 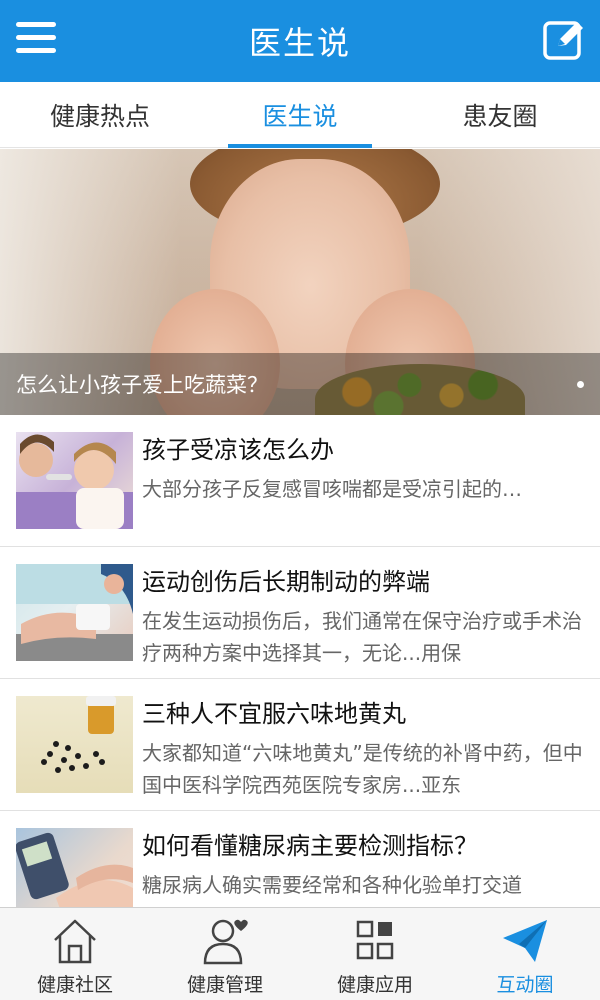 What do you see at coordinates (74, 985) in the screenshot?
I see `nav-label: 健康社区` at bounding box center [74, 985].